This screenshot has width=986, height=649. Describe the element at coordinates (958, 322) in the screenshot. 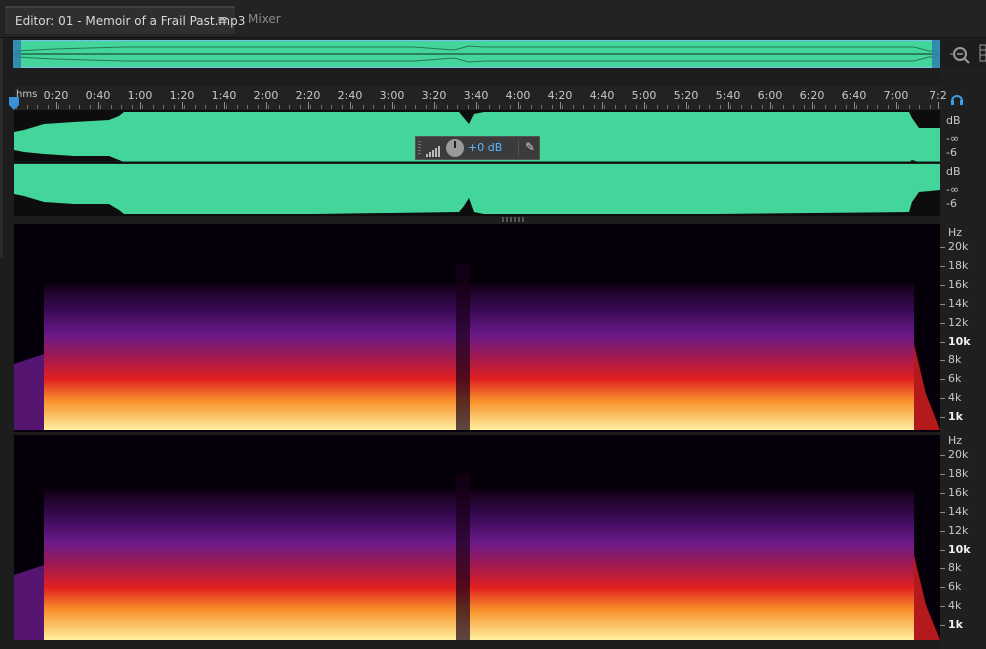

I see `hz-label: 12k` at that location.